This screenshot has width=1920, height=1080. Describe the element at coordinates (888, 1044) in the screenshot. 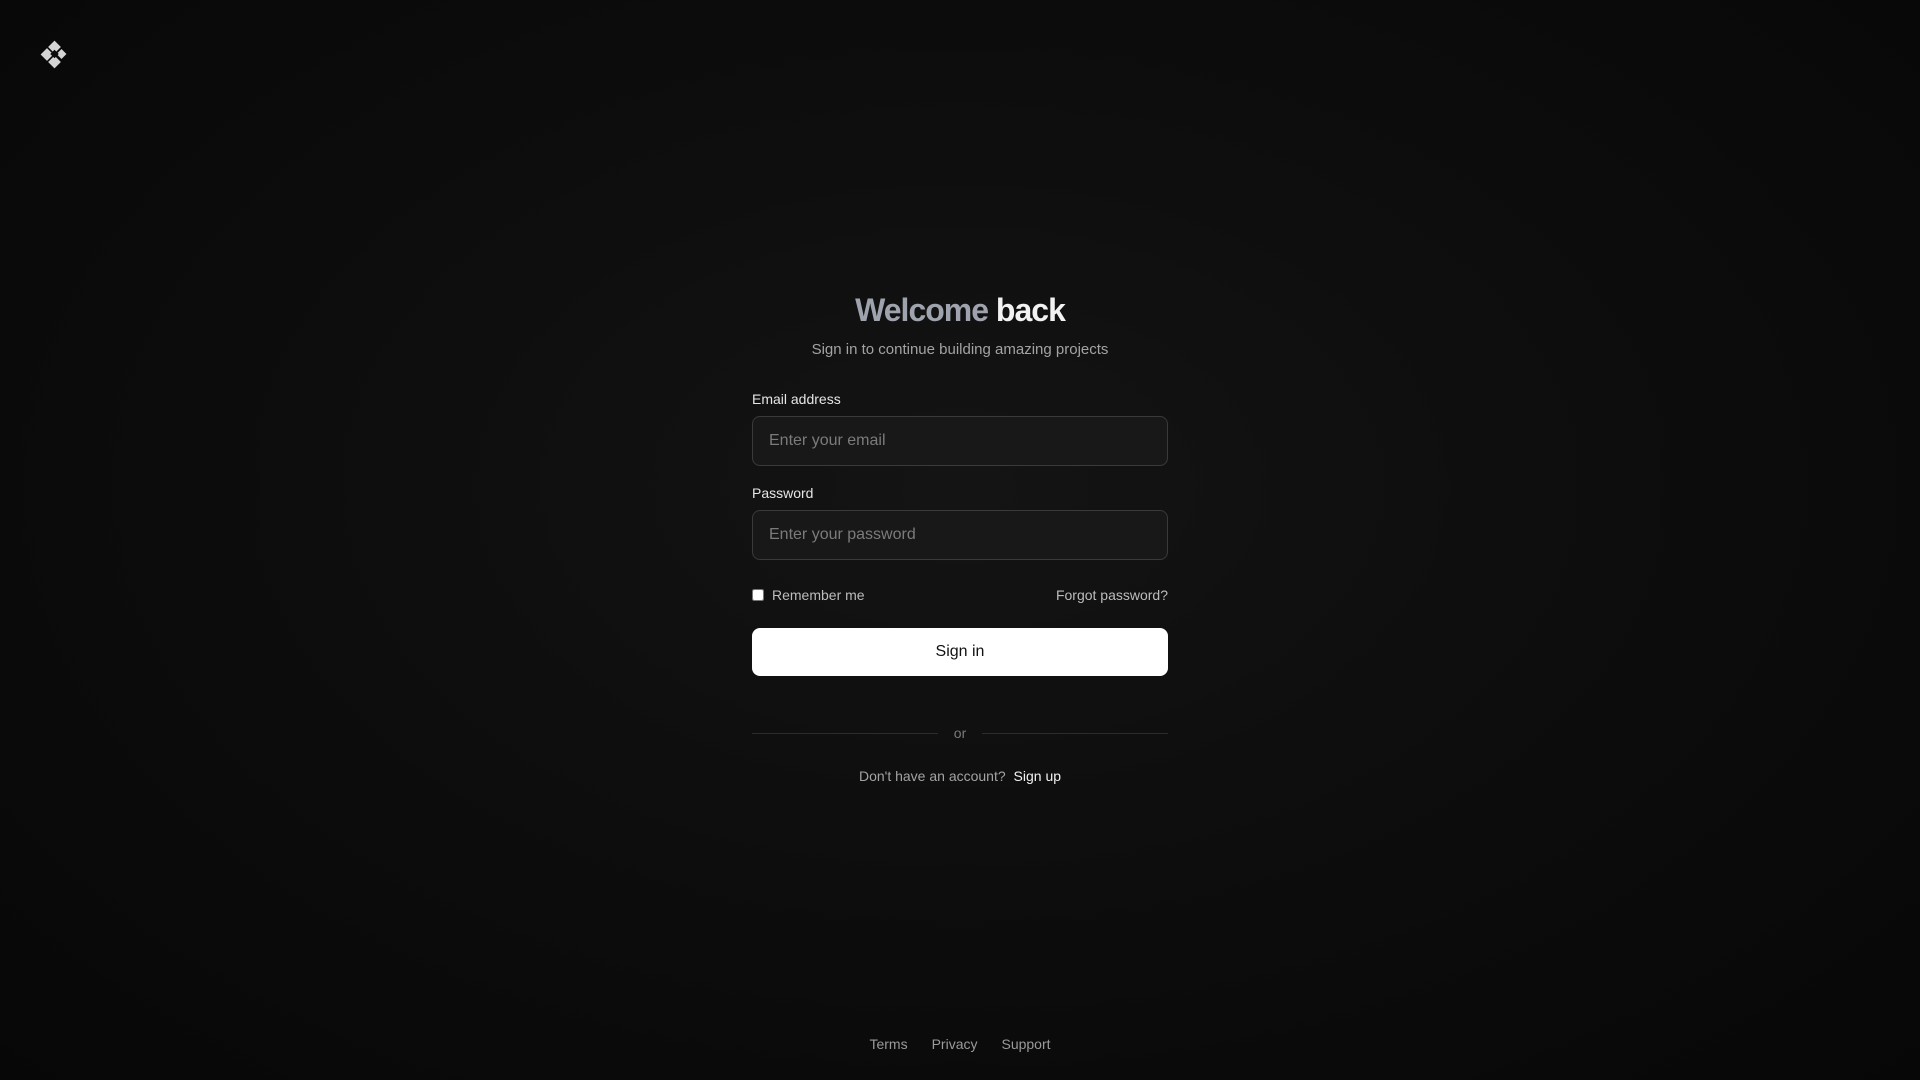

I see `footer-link-terms: Terms` at that location.